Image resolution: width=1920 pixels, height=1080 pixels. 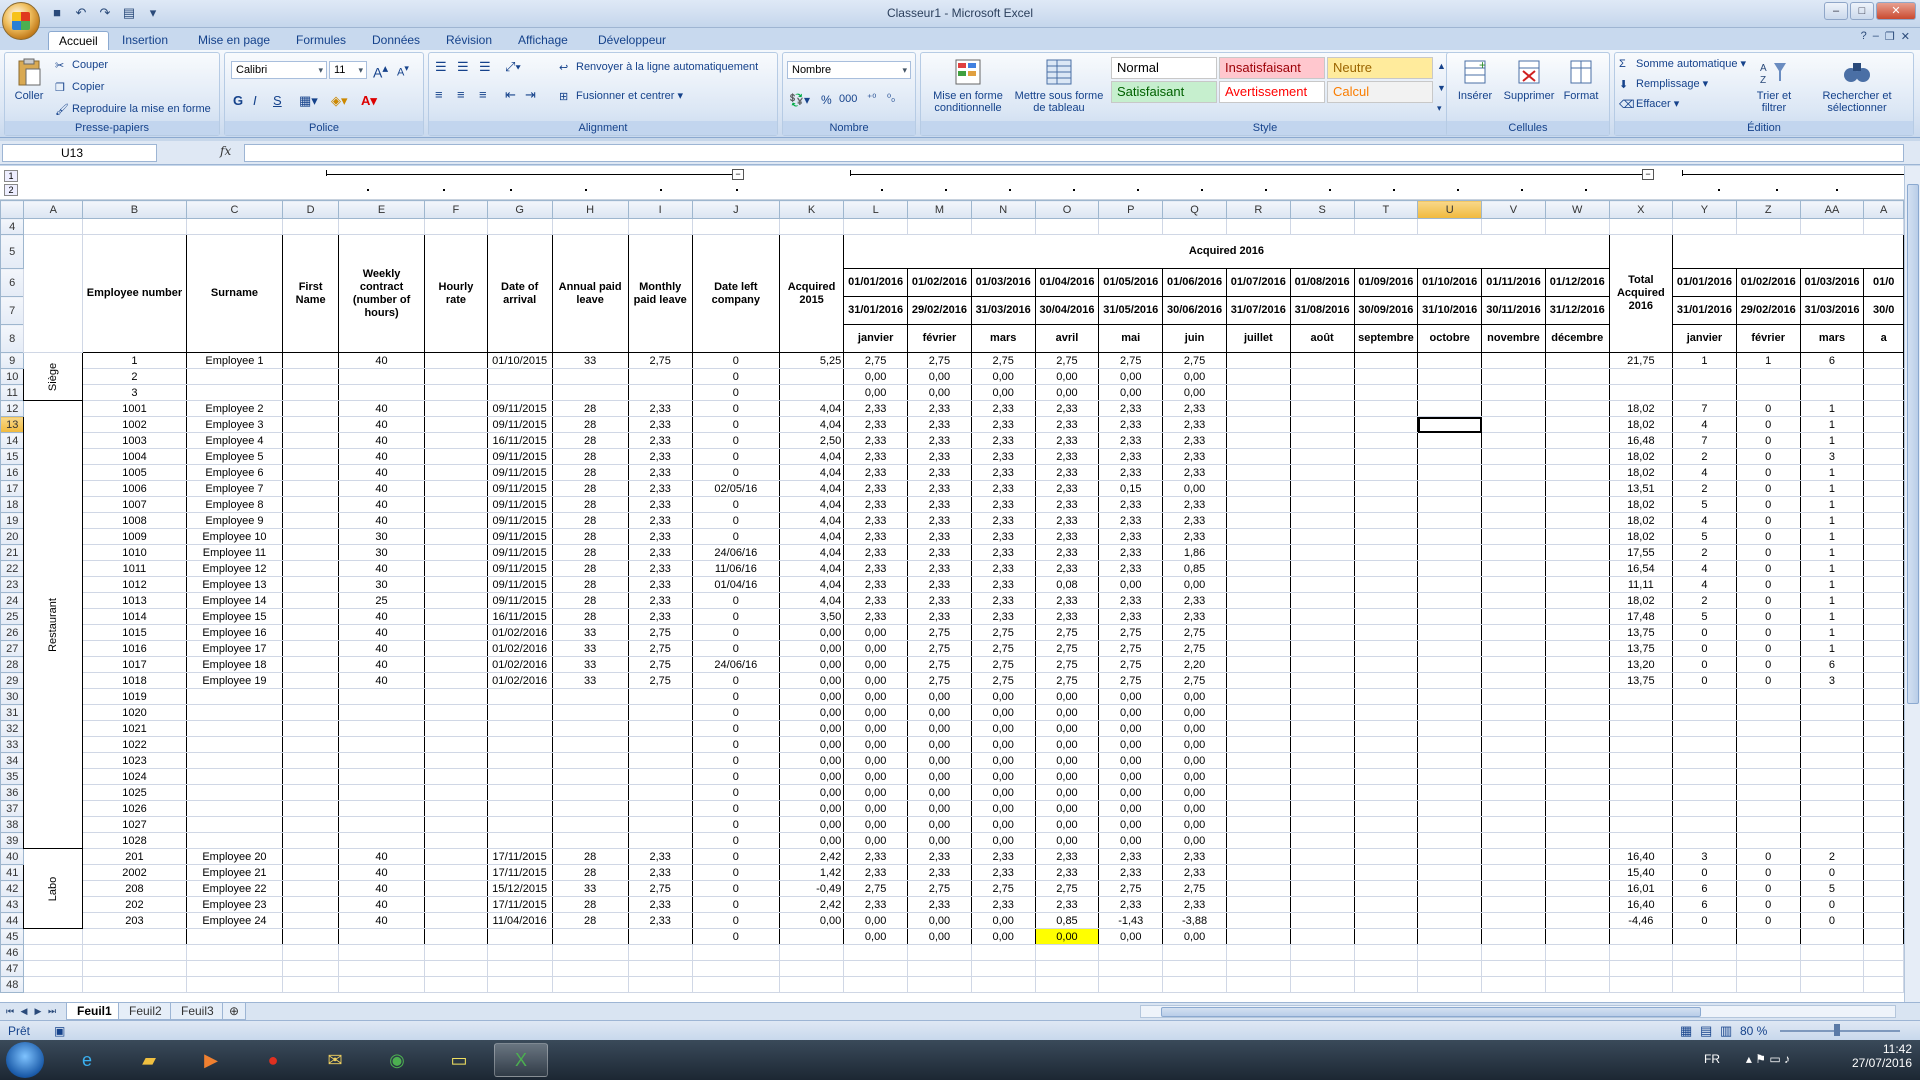 I want to click on row-header: 35, so click(x=12, y=776).